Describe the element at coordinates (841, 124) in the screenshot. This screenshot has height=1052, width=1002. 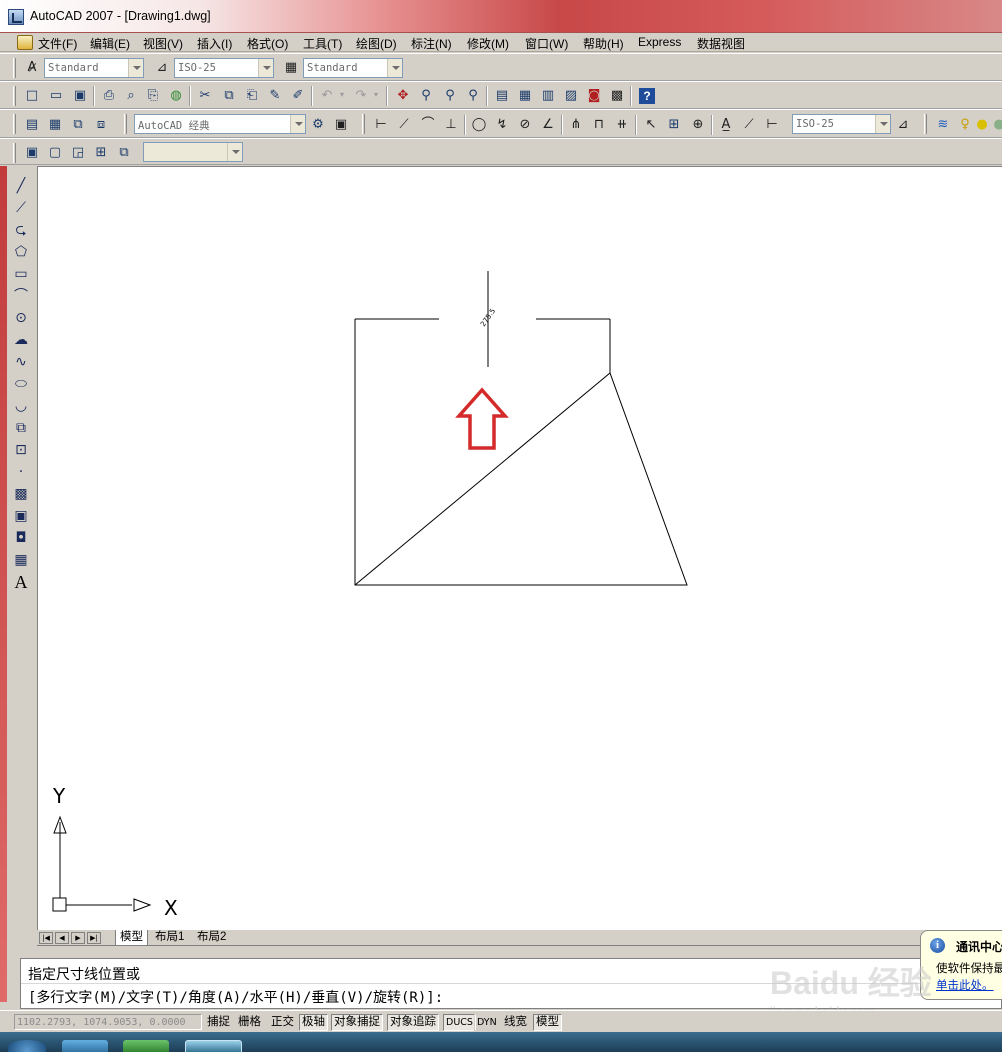
I see `dimension-style-combo: ISO-25` at that location.